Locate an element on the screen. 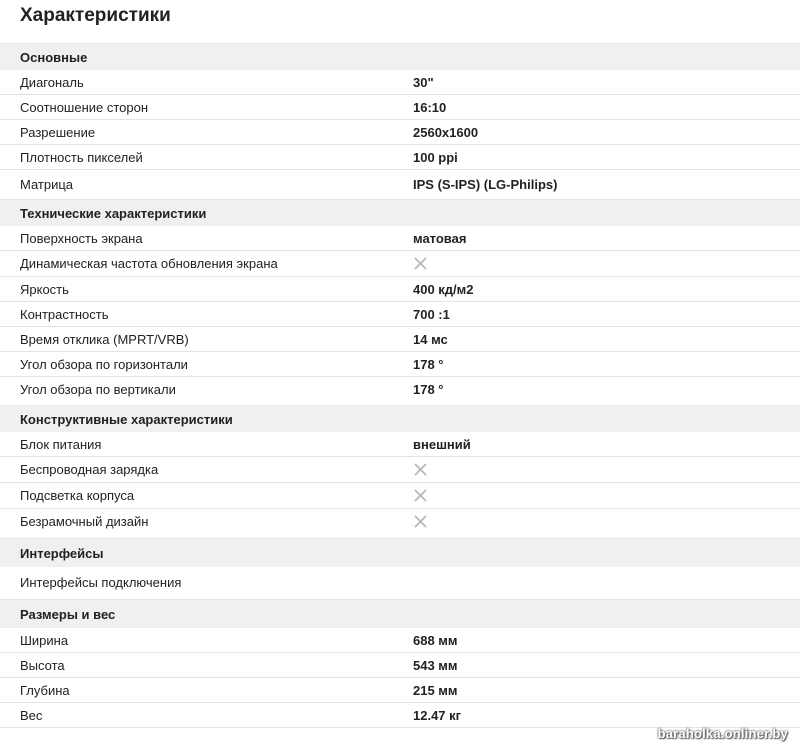 Image resolution: width=800 pixels, height=748 pixels. spec-name: Глубина is located at coordinates (45, 690).